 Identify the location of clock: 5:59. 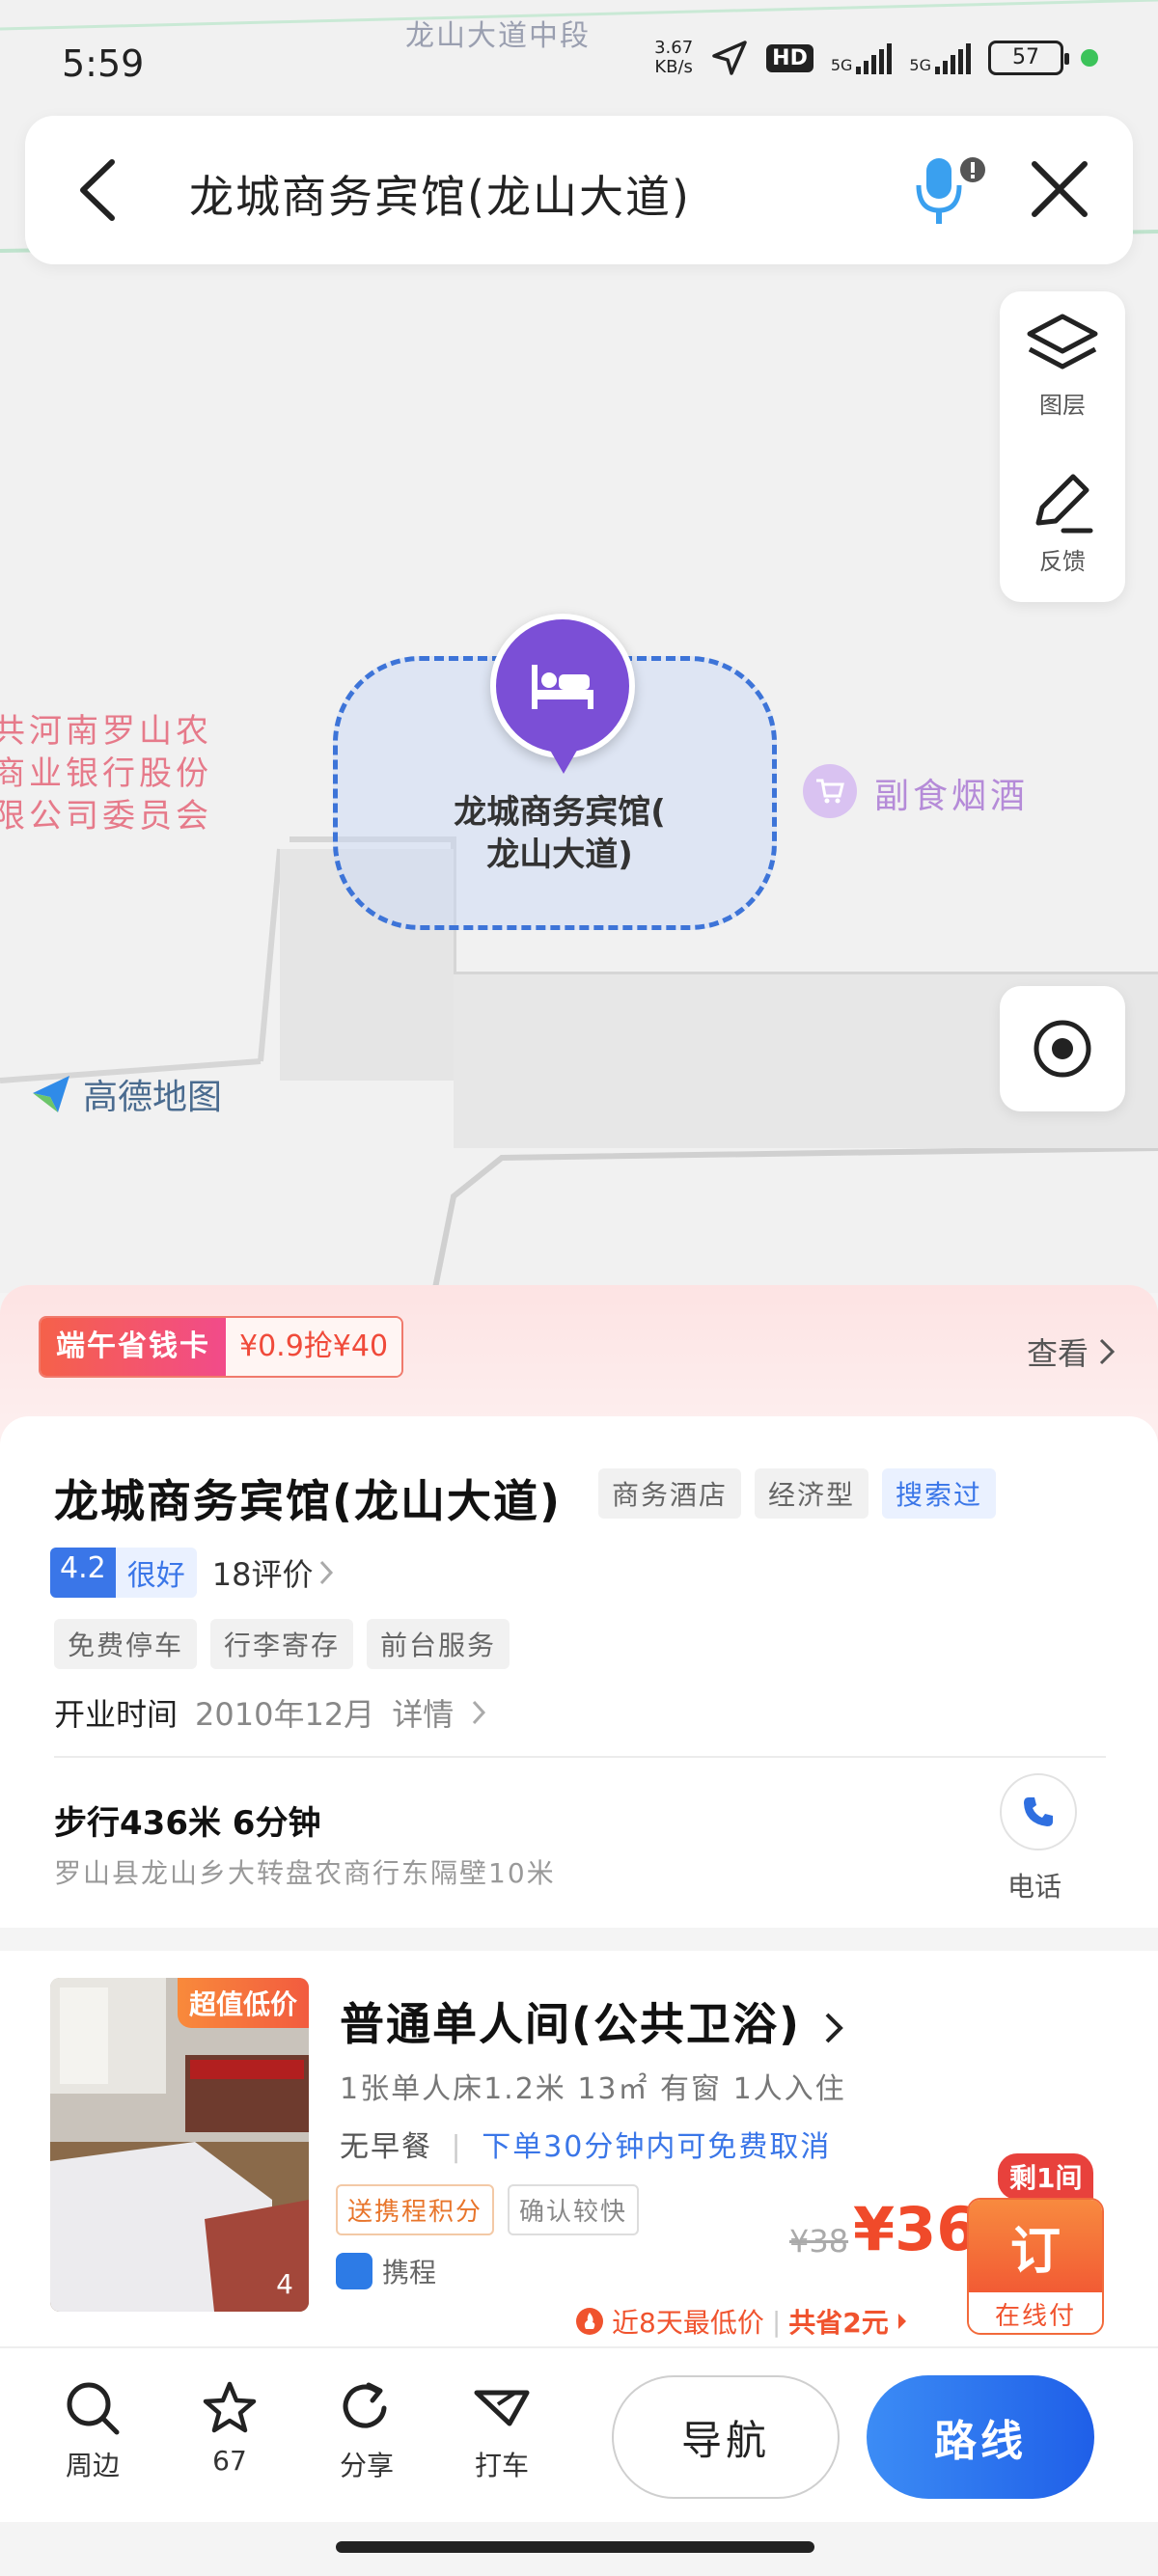
(103, 64).